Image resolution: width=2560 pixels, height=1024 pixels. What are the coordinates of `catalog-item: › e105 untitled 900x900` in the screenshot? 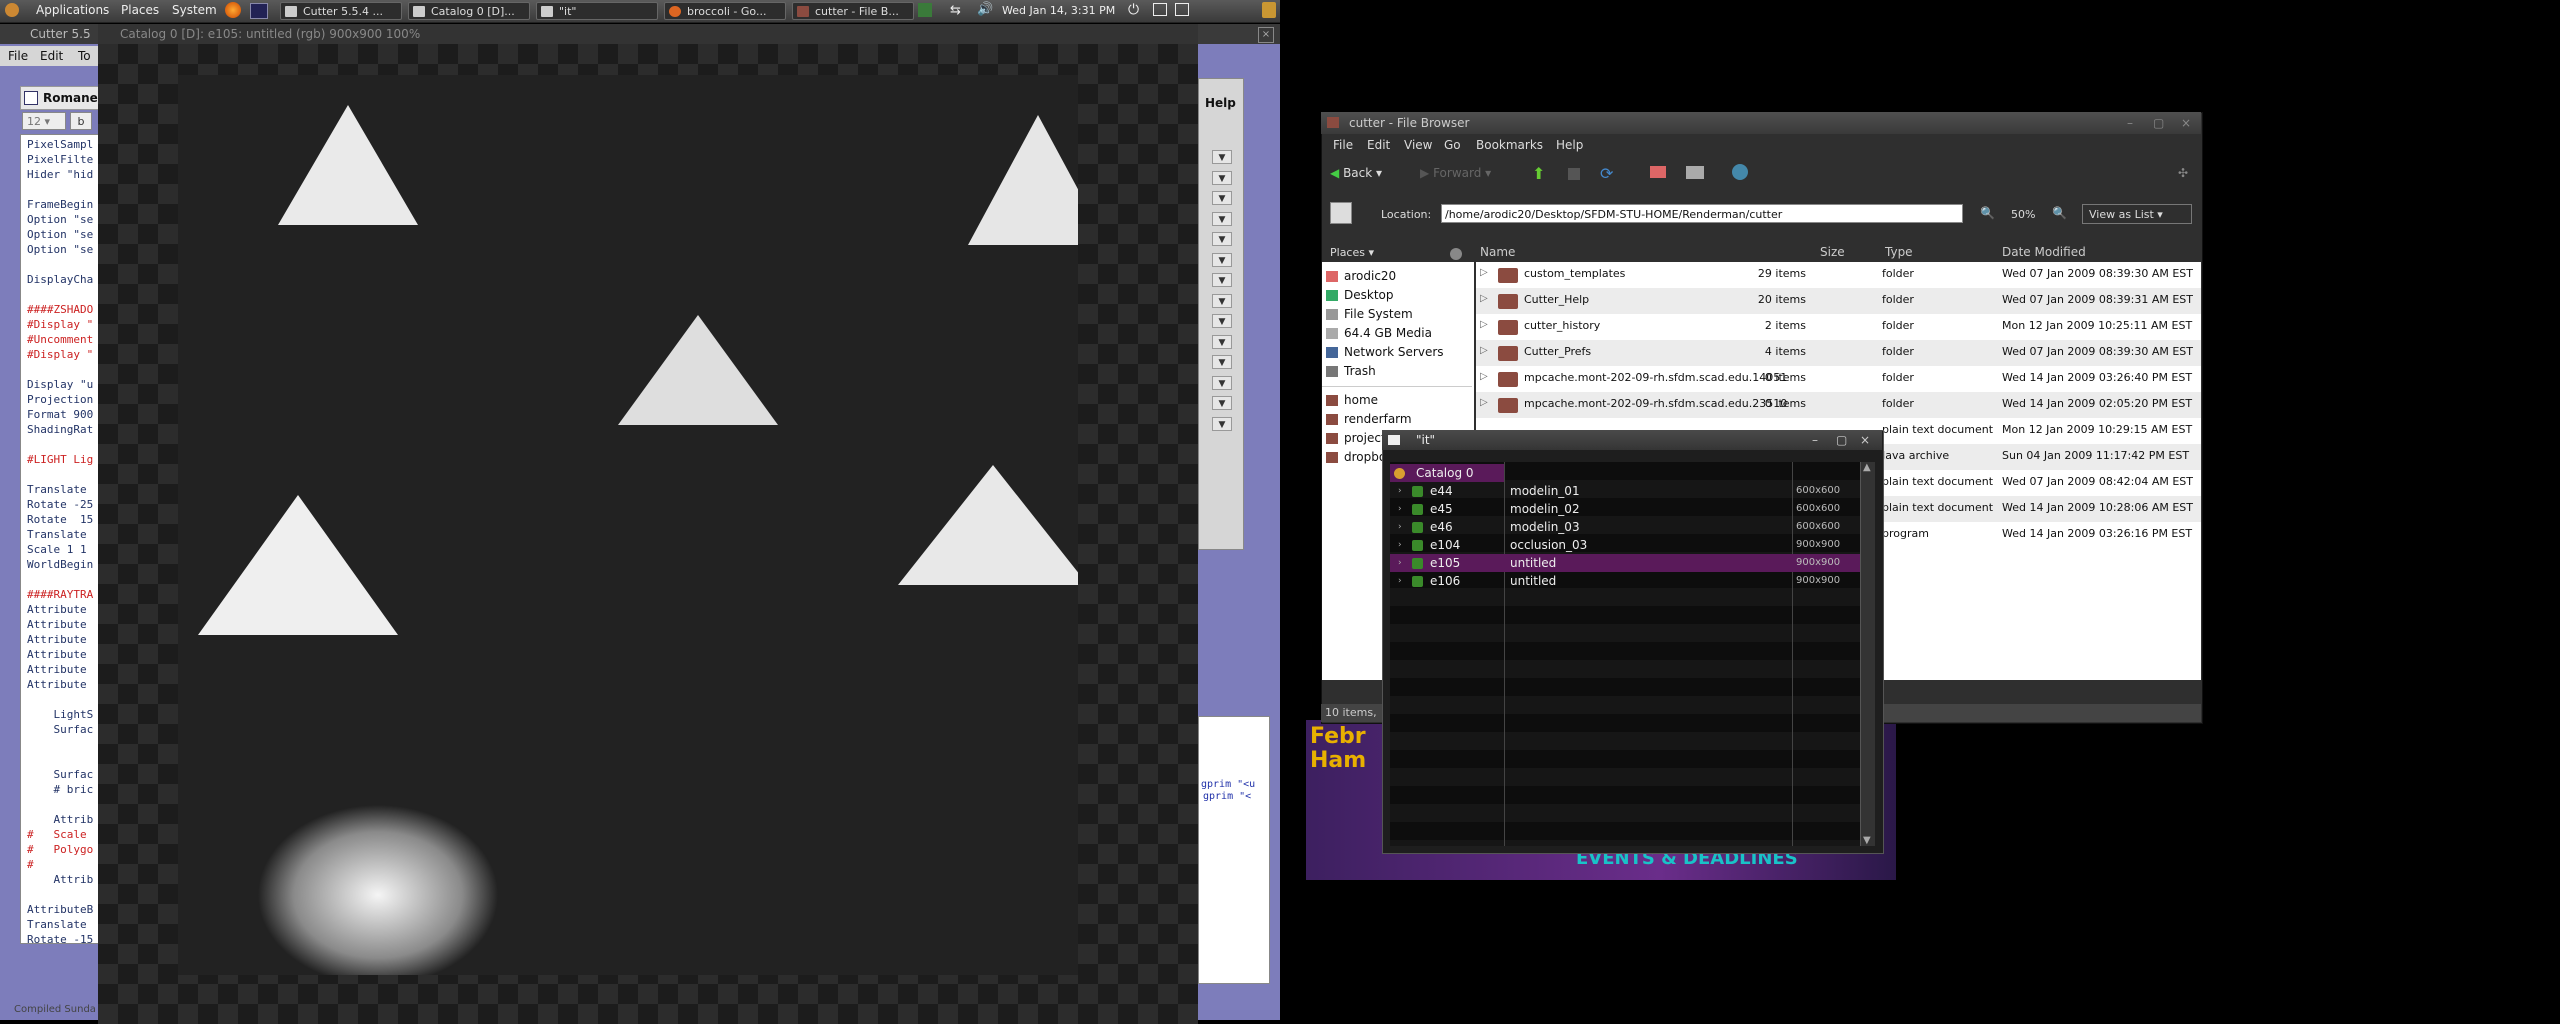 It's located at (1625, 563).